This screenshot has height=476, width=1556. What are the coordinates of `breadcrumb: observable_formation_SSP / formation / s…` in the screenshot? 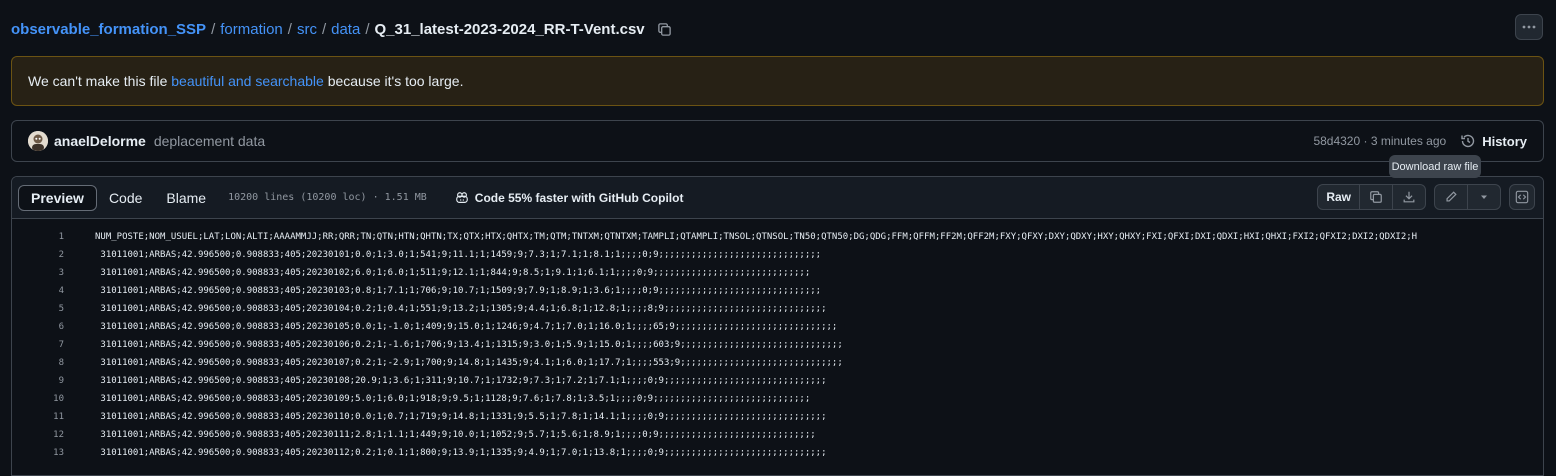 It's located at (341, 29).